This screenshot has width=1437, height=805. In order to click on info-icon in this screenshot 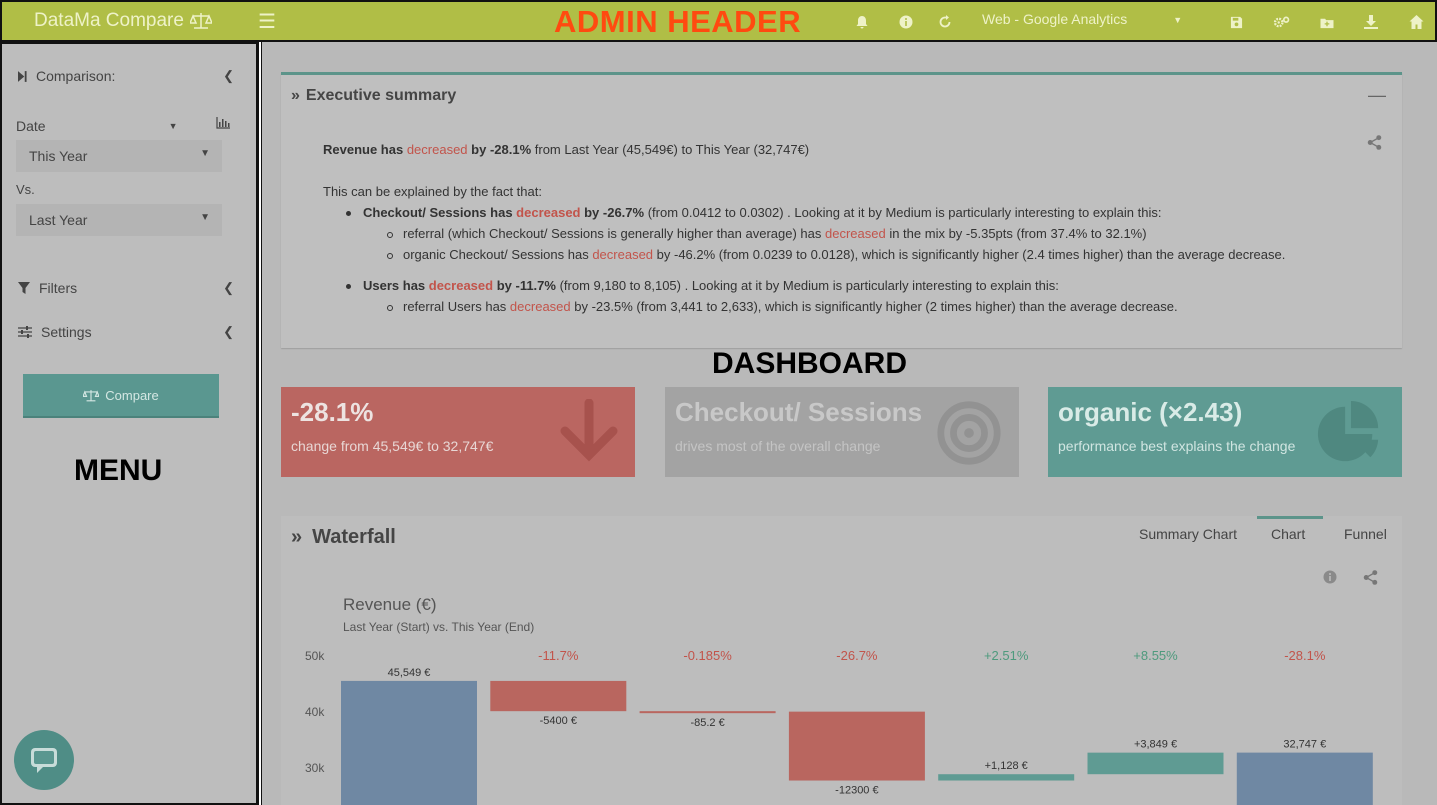, I will do `click(906, 22)`.